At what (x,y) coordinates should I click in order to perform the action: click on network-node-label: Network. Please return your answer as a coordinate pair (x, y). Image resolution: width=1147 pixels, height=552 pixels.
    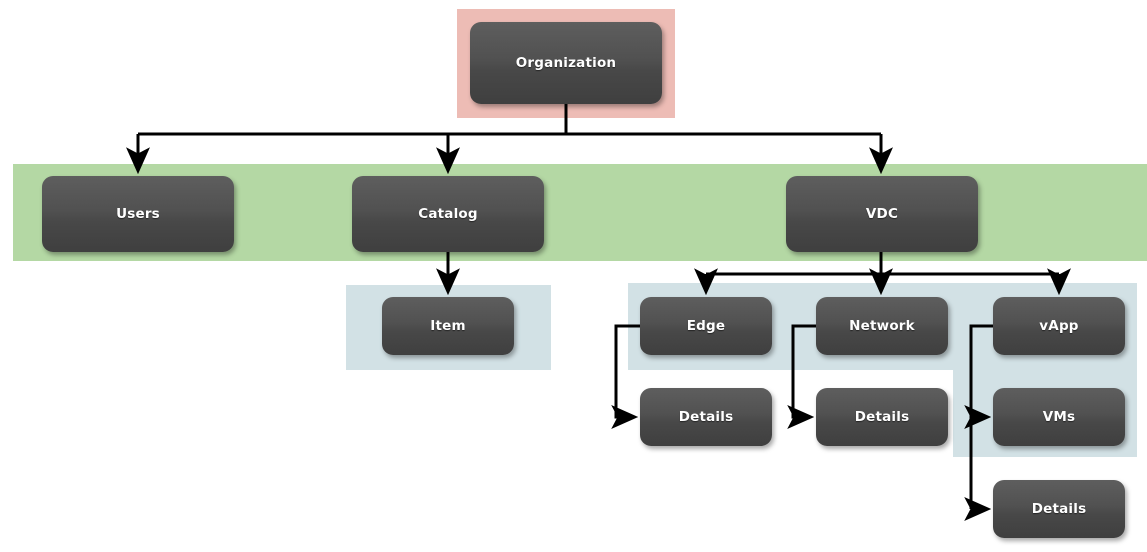
    Looking at the image, I should click on (882, 326).